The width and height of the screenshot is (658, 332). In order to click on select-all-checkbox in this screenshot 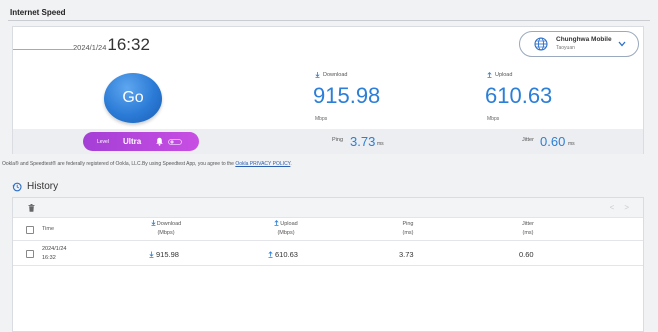, I will do `click(30, 230)`.